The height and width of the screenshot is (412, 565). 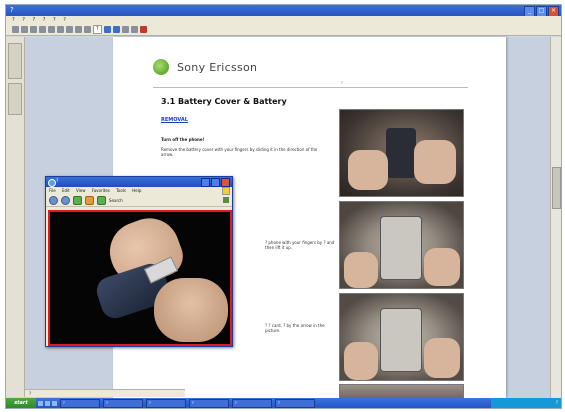 I want to click on window-title: ?, so click(x=12, y=10).